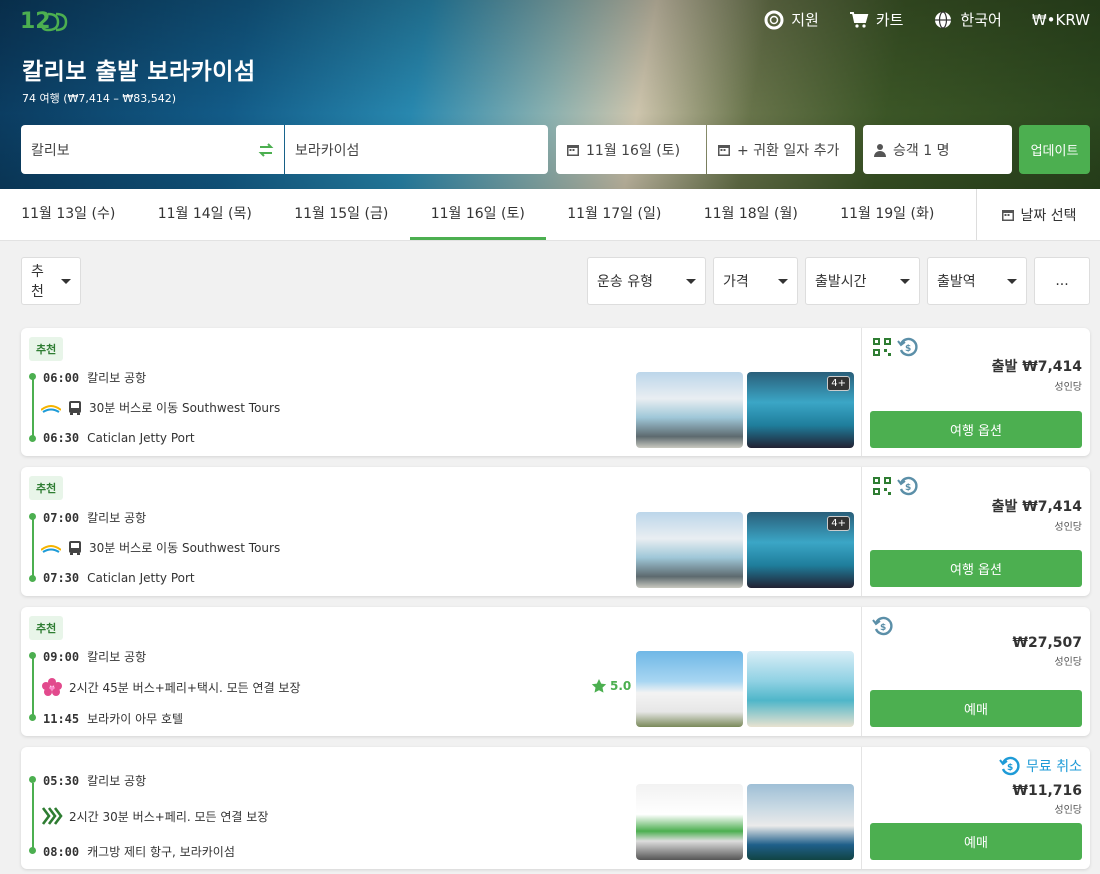 The height and width of the screenshot is (874, 1100). I want to click on language-selector: 한국어, so click(967, 19).